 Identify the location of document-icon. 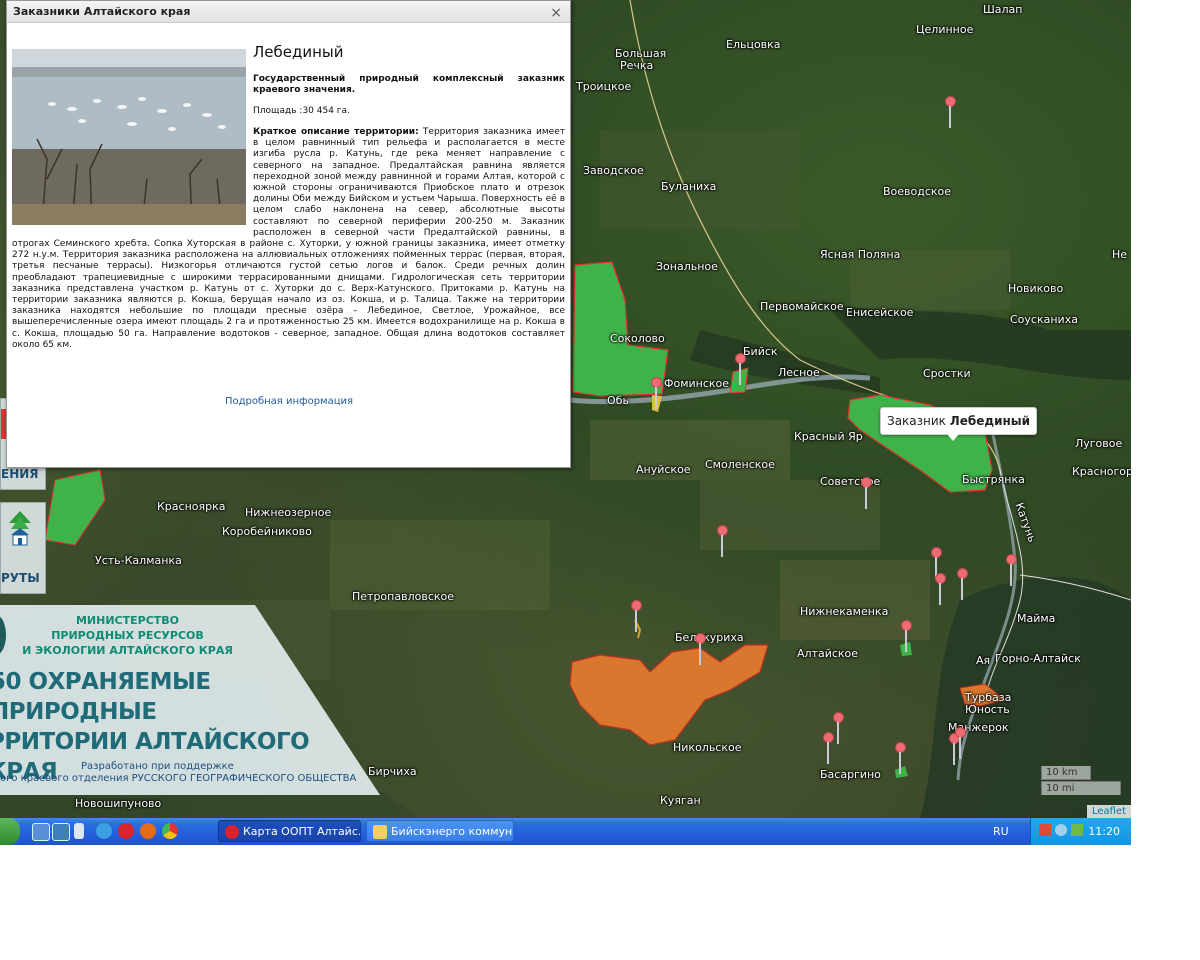
(79, 831).